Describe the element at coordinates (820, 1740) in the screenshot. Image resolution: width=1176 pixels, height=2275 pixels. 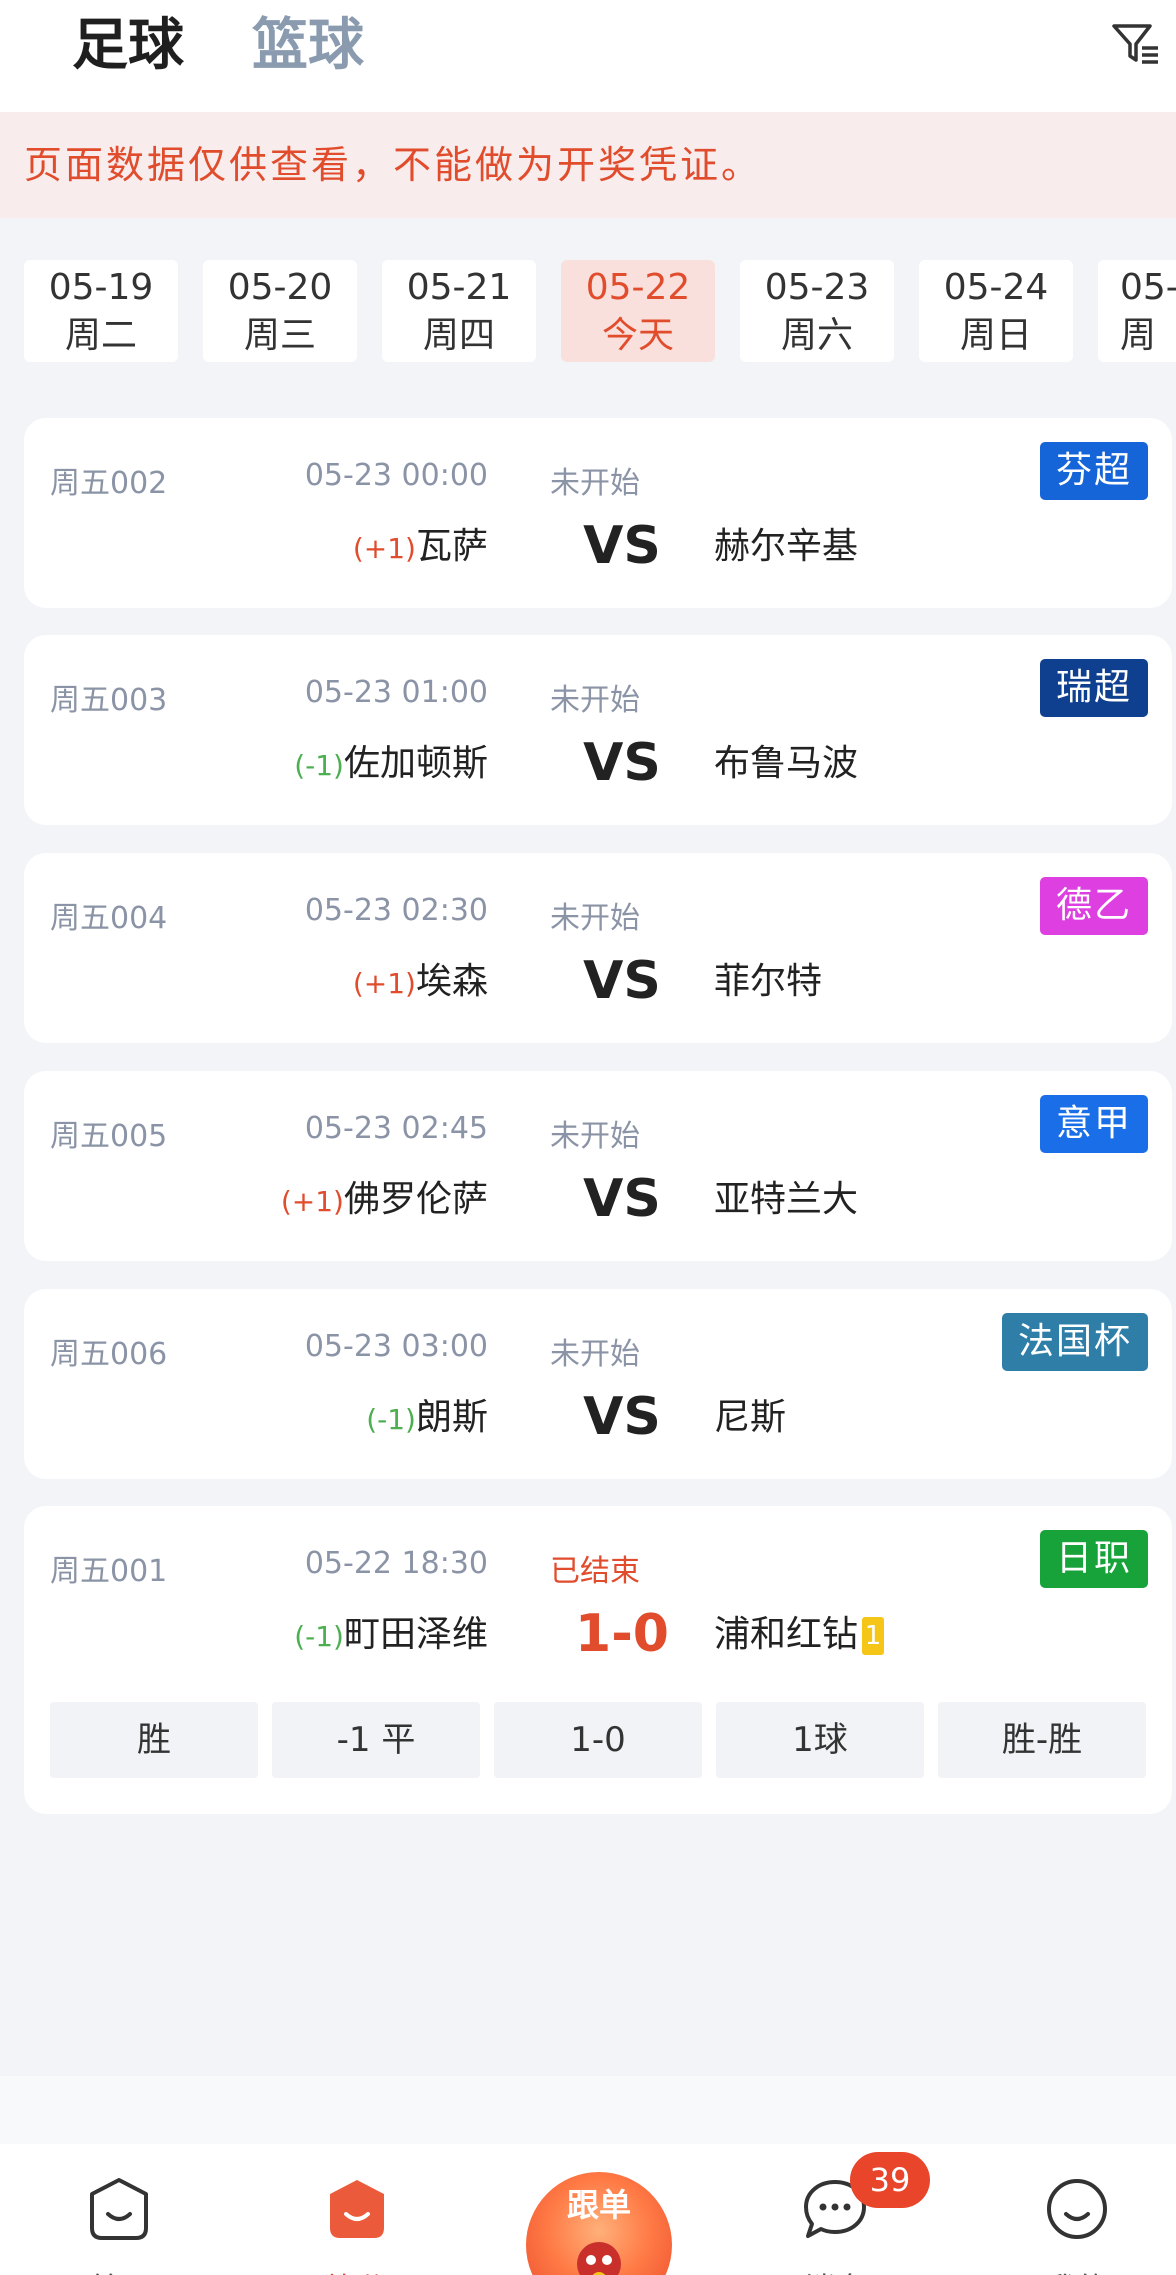
I see `result-total-goals: 1球` at that location.